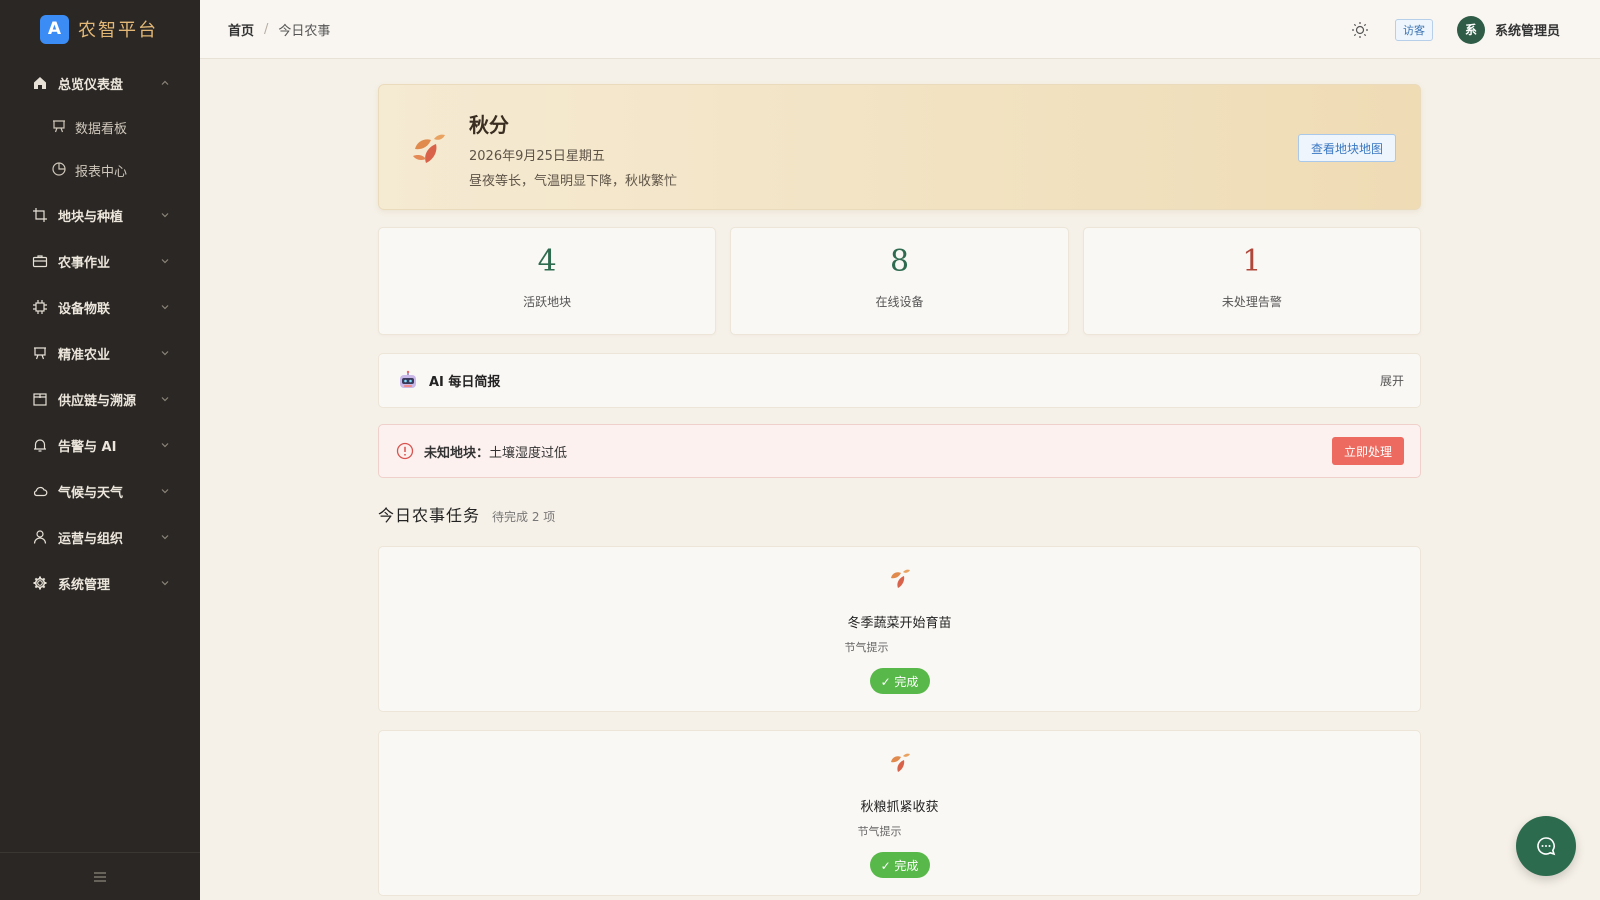 The height and width of the screenshot is (900, 1600). What do you see at coordinates (40, 307) in the screenshot?
I see `chip-icon` at bounding box center [40, 307].